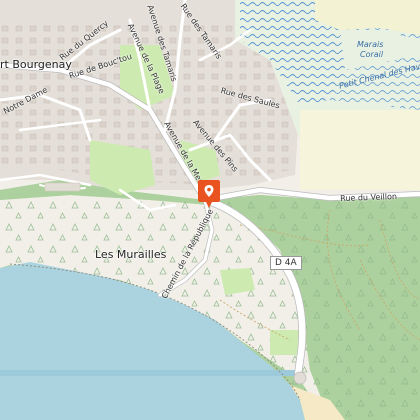 Image resolution: width=420 pixels, height=420 pixels. I want to click on road-shield-d4a: D 4A, so click(286, 263).